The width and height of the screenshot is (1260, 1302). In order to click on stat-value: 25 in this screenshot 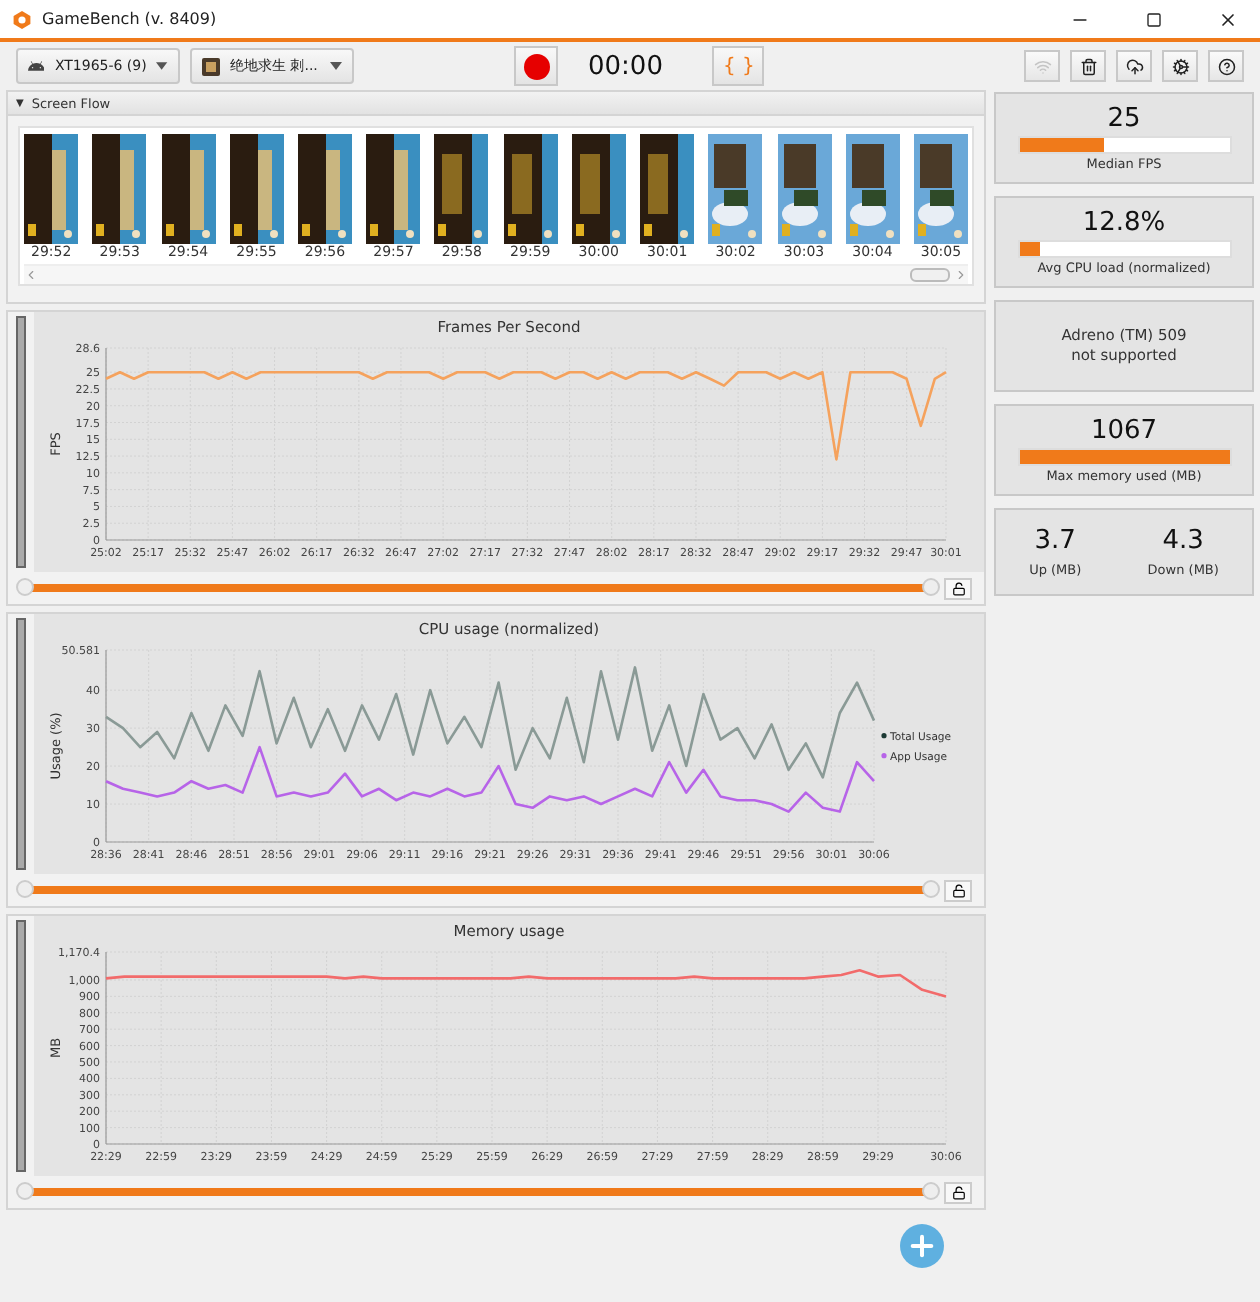, I will do `click(1124, 119)`.